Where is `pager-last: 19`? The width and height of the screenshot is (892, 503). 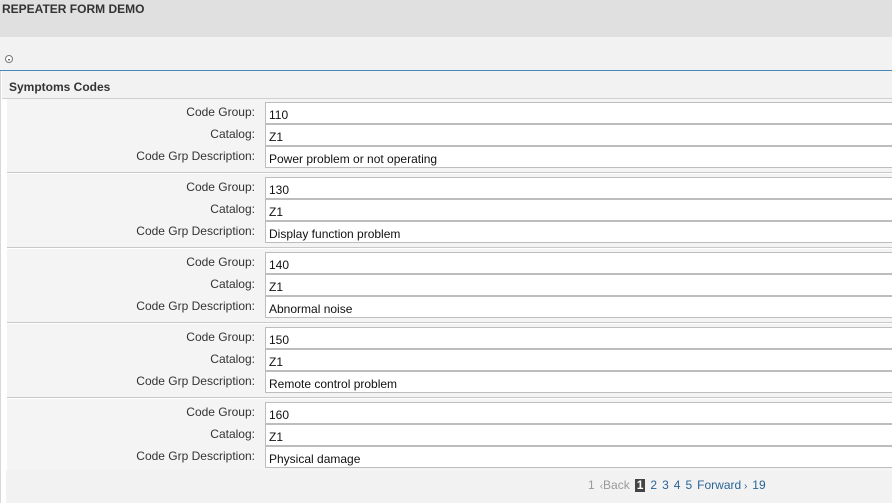
pager-last: 19 is located at coordinates (758, 485).